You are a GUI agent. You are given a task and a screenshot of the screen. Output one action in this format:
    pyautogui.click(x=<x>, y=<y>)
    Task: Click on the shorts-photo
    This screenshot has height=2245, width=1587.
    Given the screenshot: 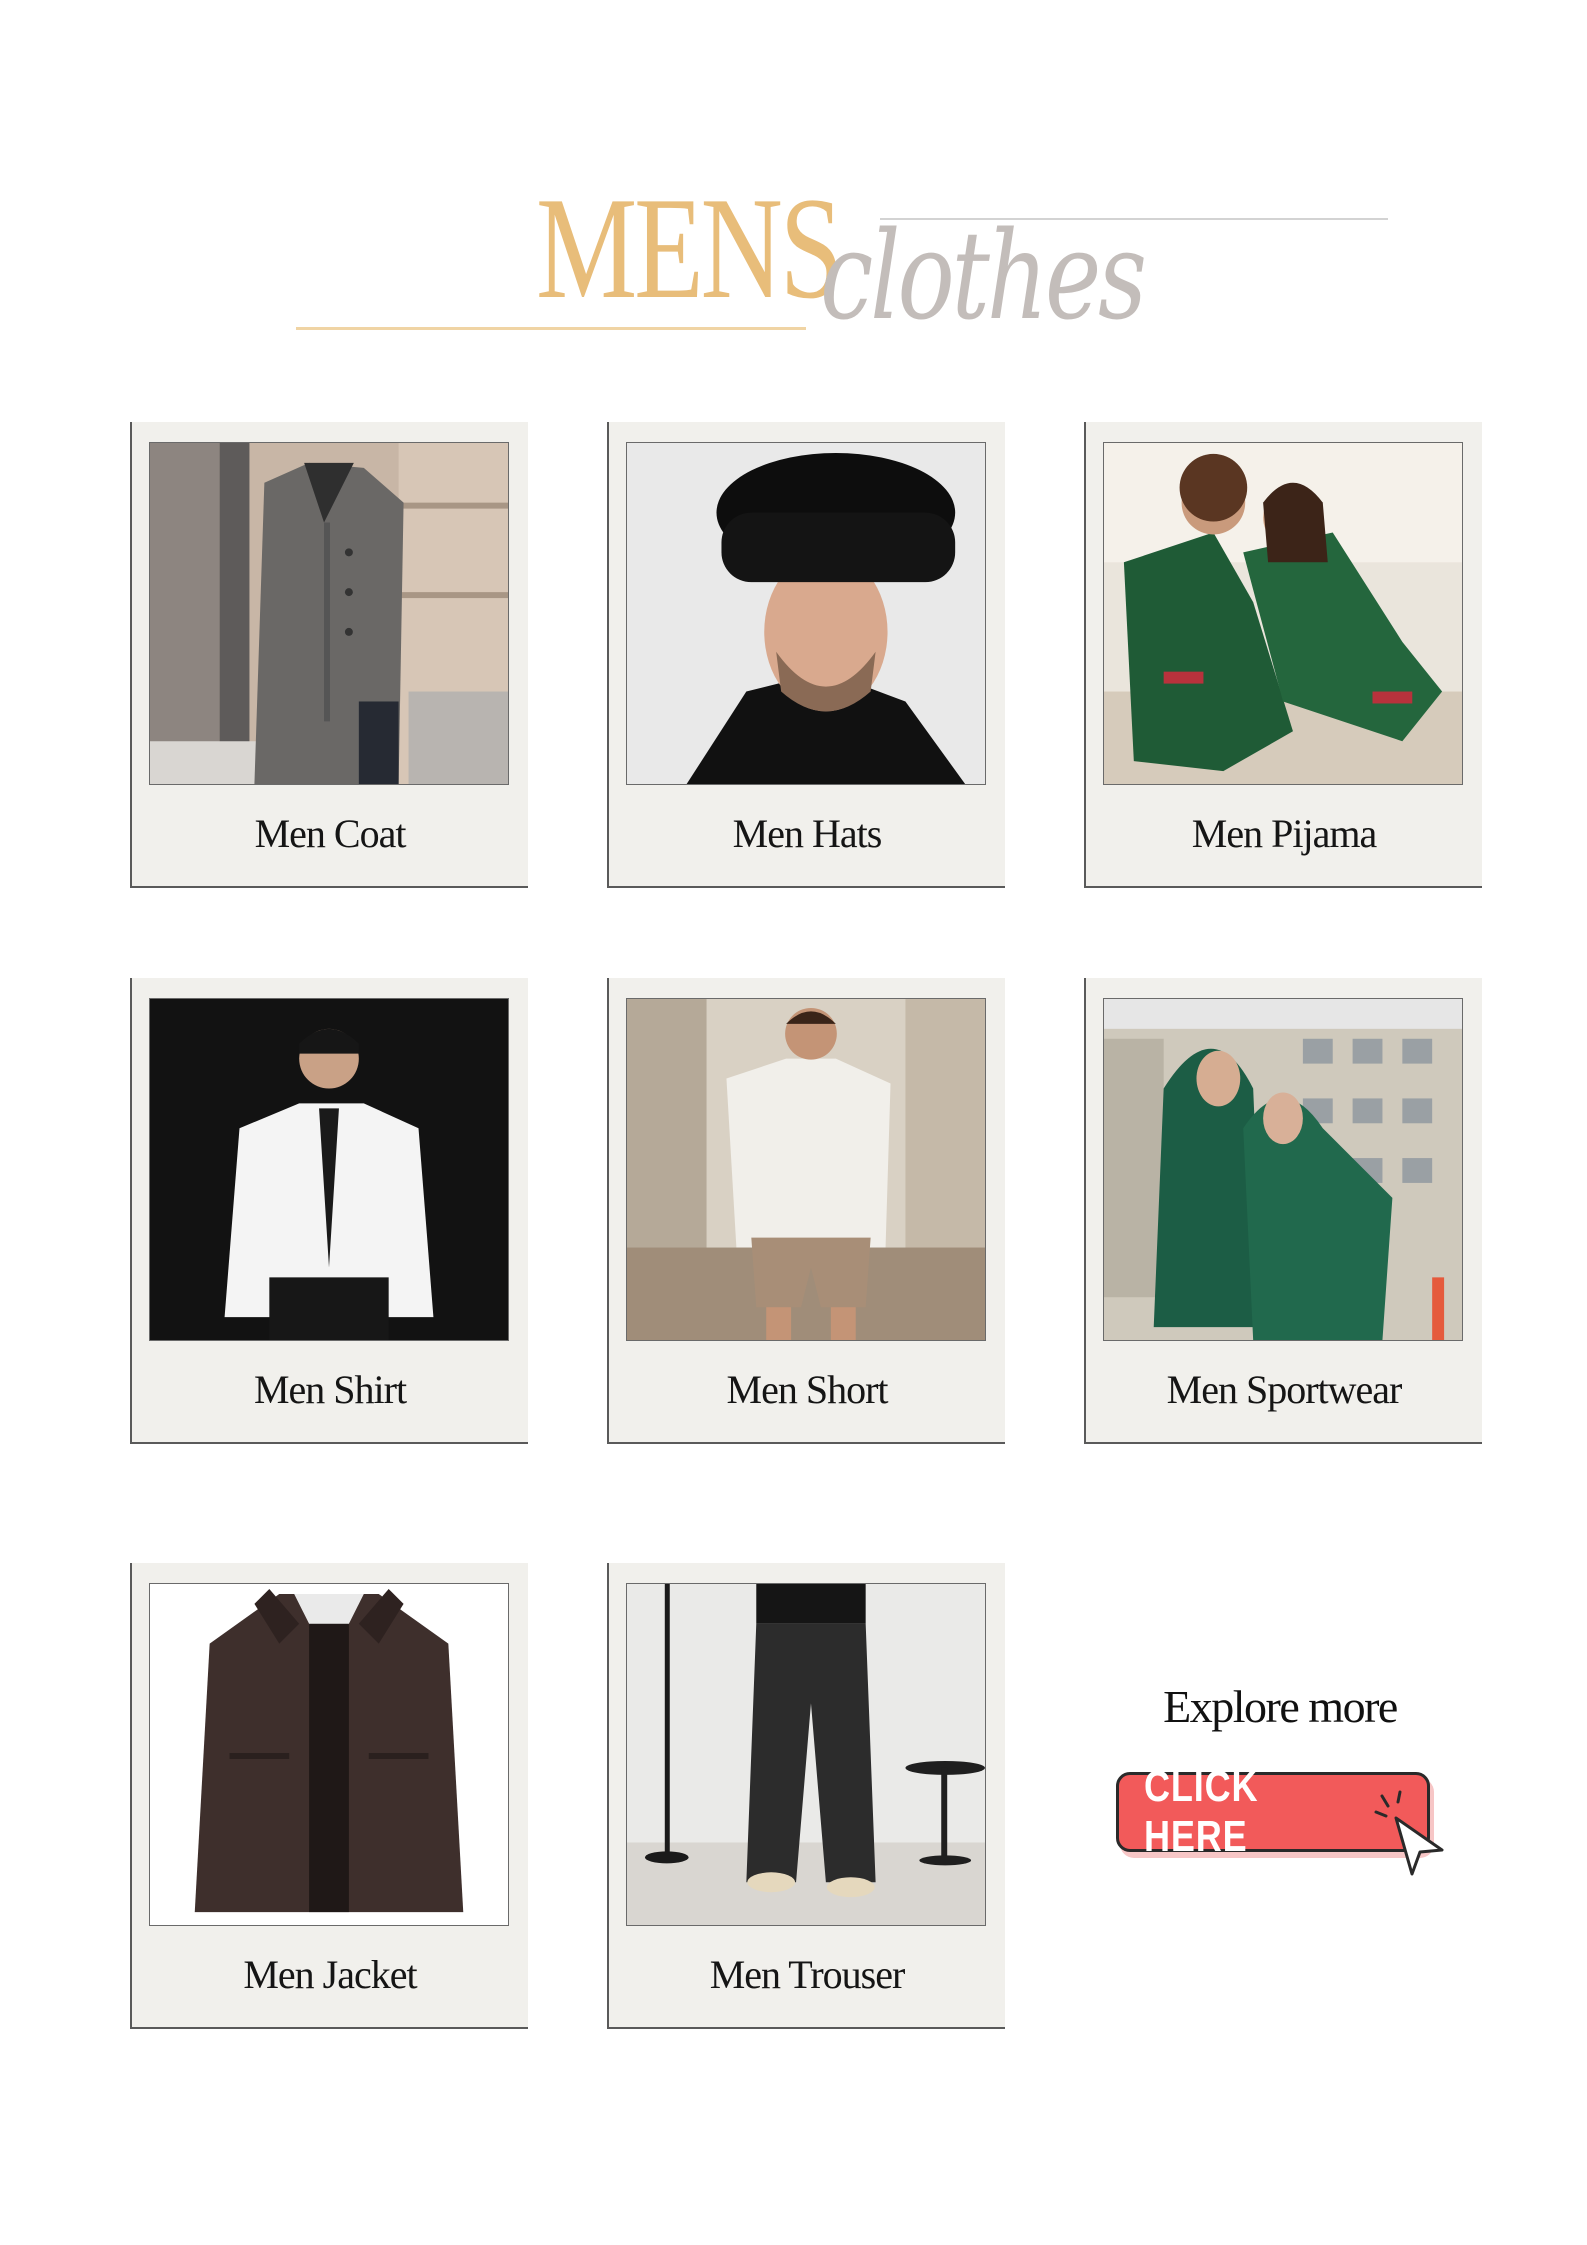 What is the action you would take?
    pyautogui.click(x=806, y=1169)
    